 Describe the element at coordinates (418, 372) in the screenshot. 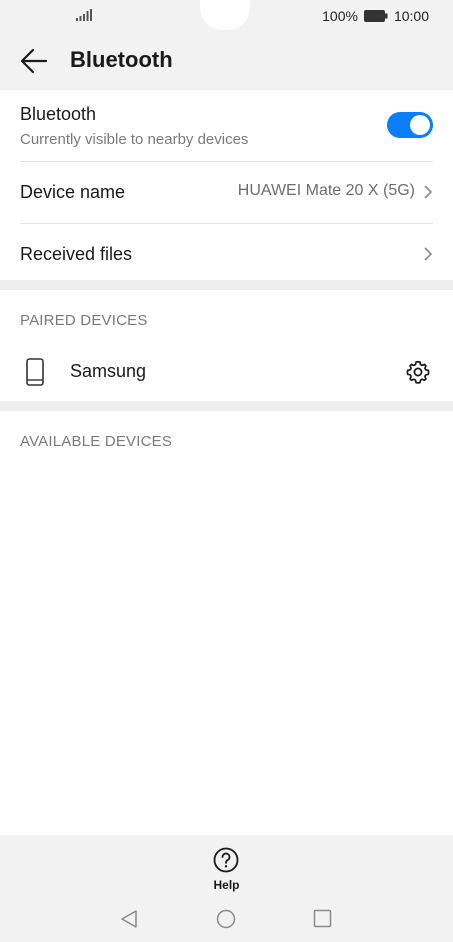

I see `gear-icon` at that location.